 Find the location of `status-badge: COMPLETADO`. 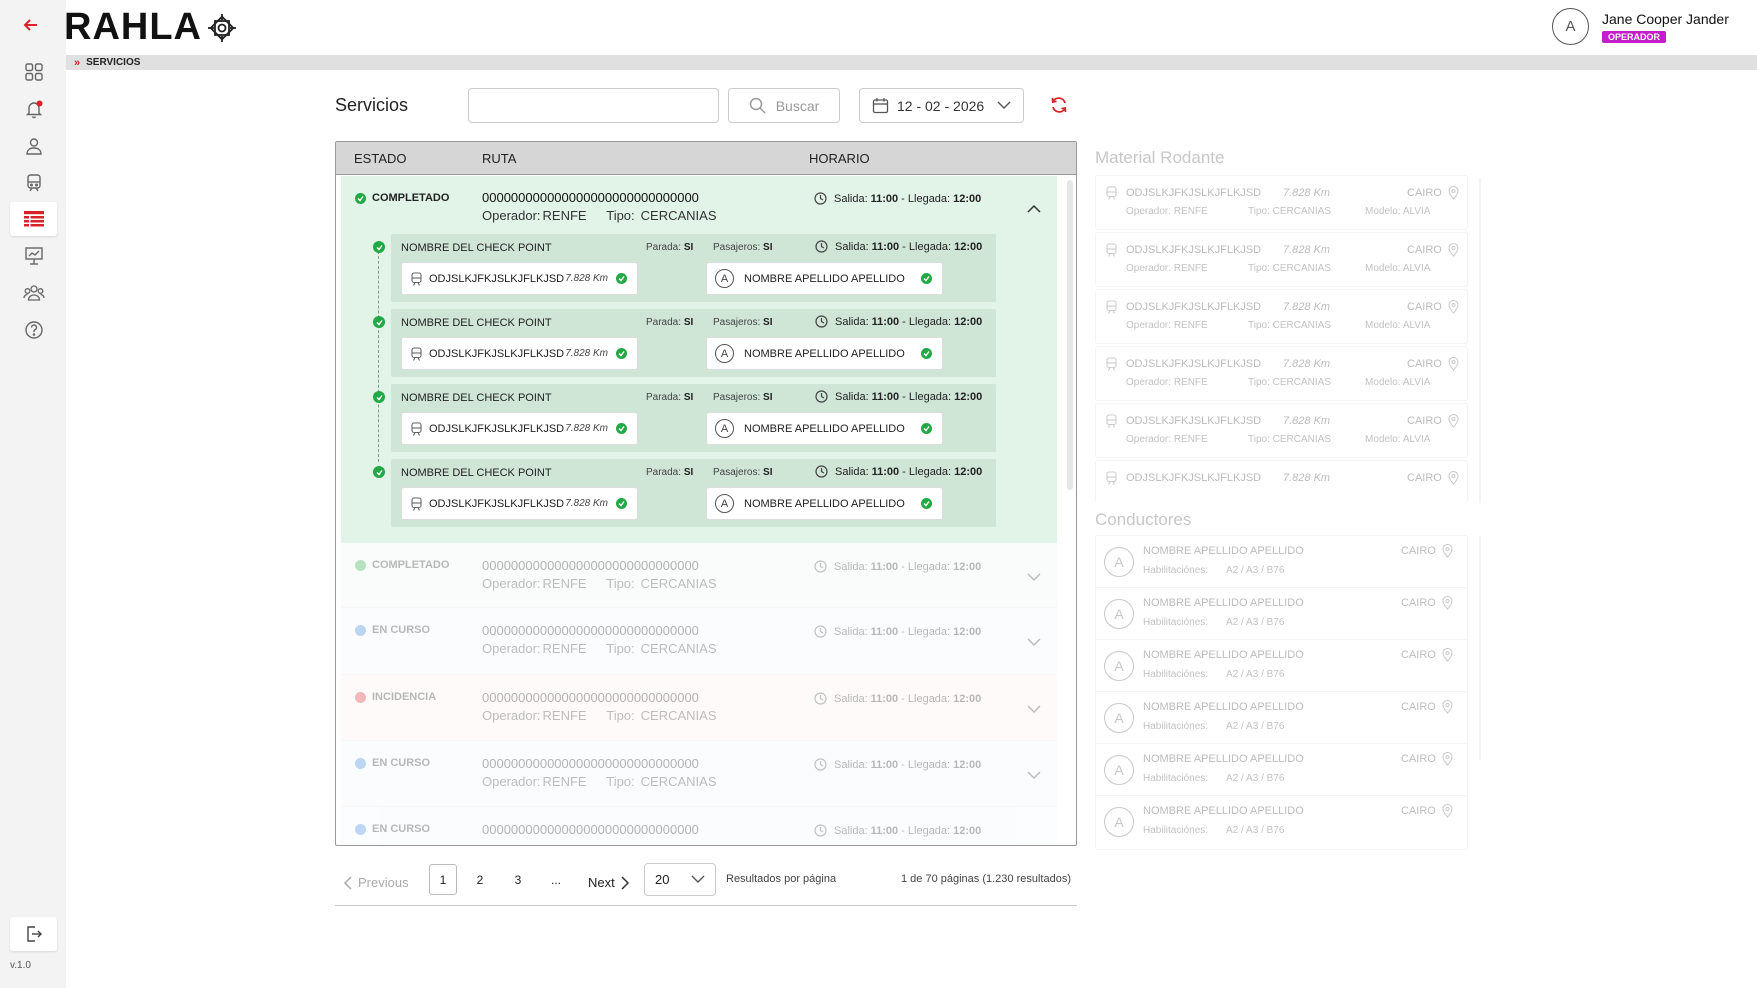

status-badge: COMPLETADO is located at coordinates (402, 565).